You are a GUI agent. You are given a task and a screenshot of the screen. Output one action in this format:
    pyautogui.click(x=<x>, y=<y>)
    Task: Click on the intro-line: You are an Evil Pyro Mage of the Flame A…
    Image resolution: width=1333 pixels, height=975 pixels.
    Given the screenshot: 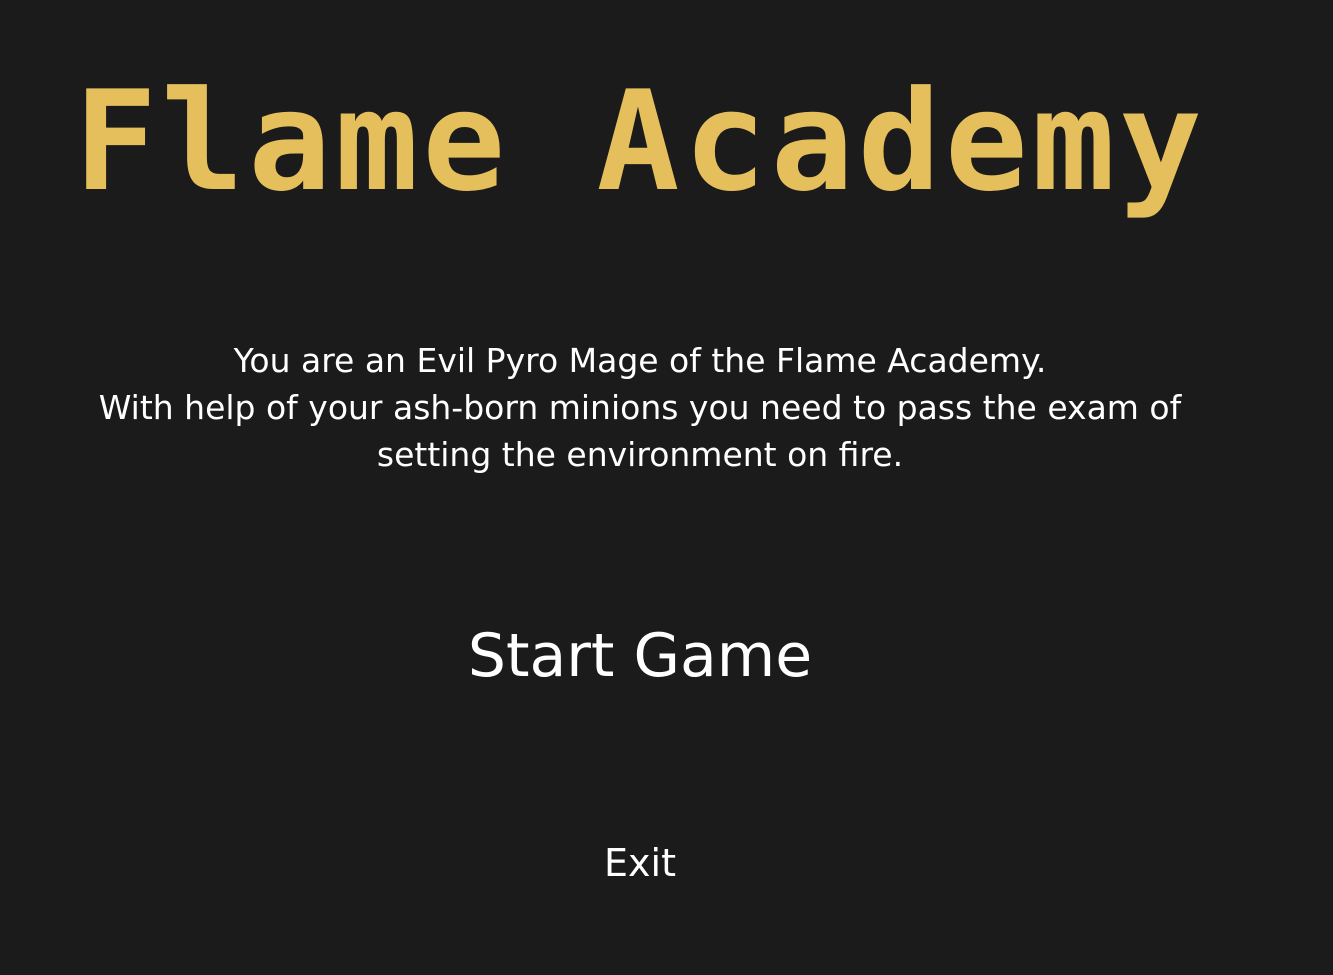 What is the action you would take?
    pyautogui.click(x=640, y=360)
    